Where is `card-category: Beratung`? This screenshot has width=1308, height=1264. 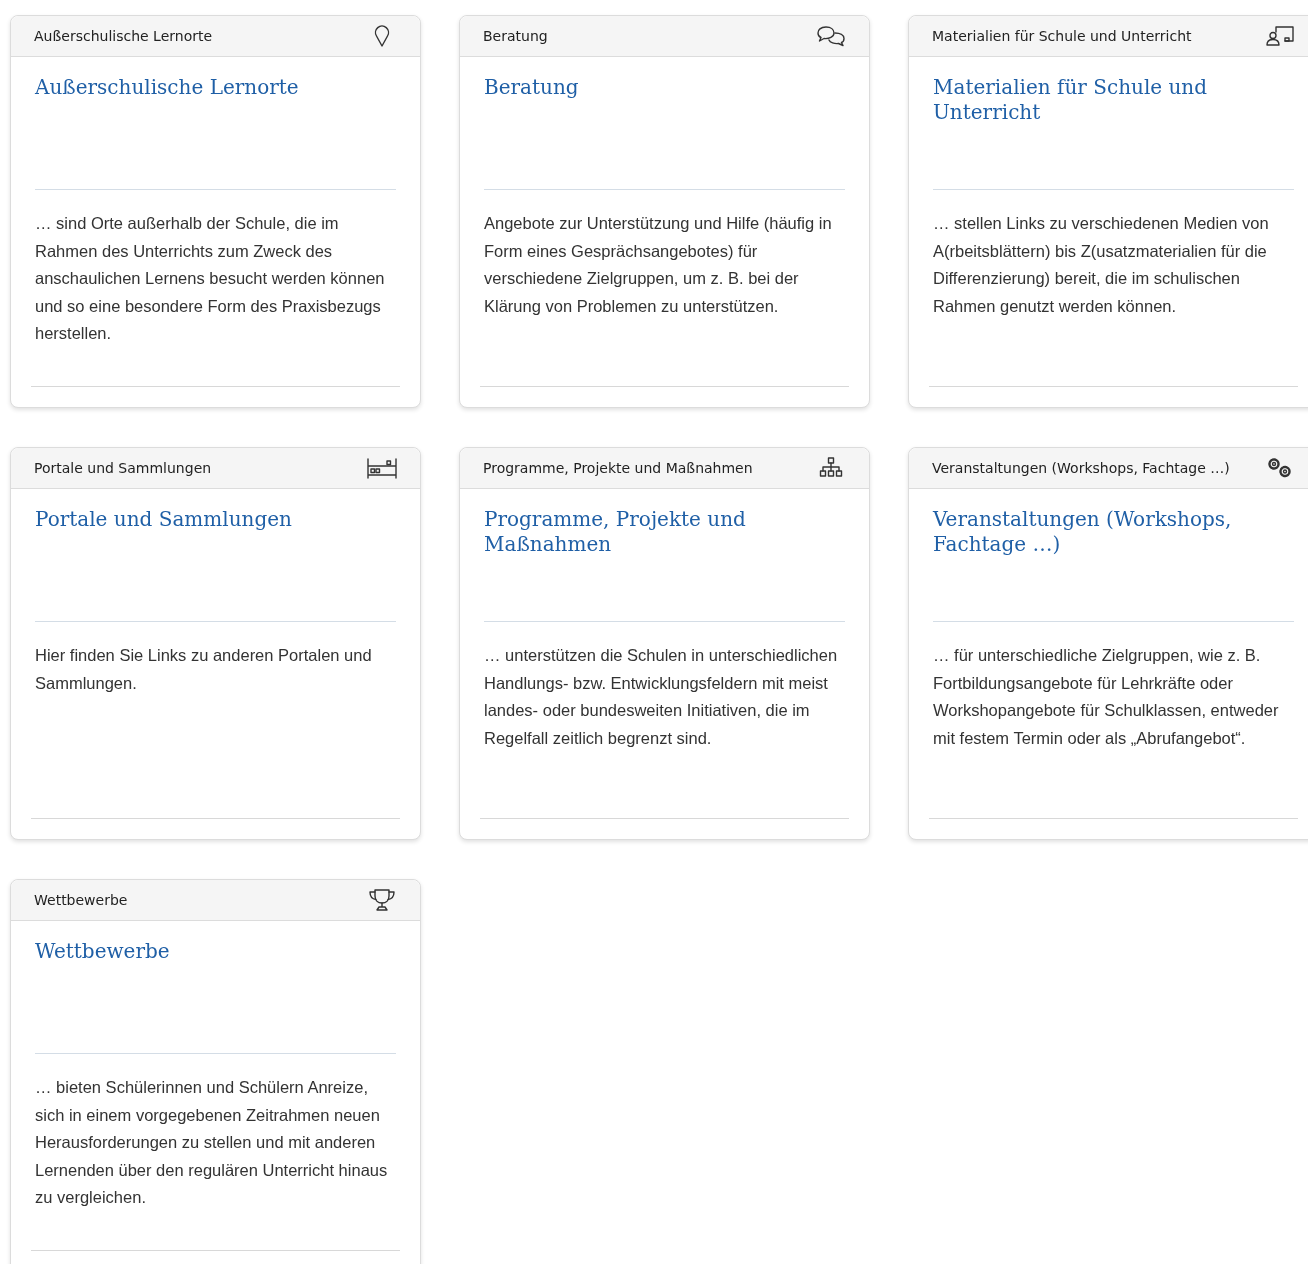 card-category: Beratung is located at coordinates (515, 36).